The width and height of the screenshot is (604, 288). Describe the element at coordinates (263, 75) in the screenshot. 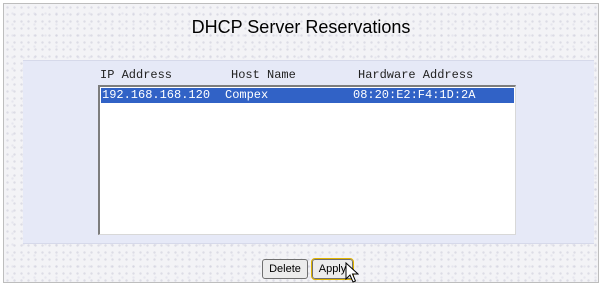

I see `column-header-host: Host Name` at that location.